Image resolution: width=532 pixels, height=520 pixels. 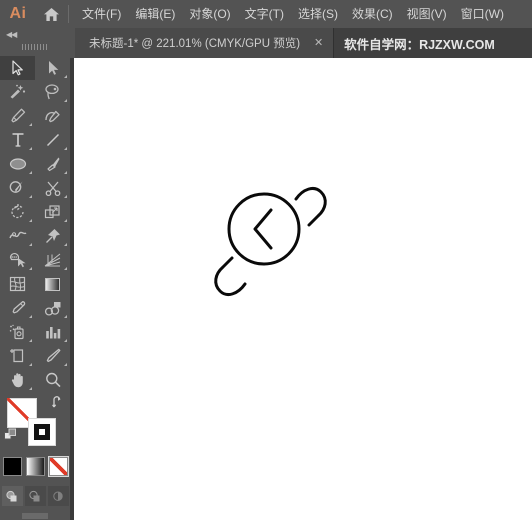 I want to click on gradient-tool, so click(x=52, y=284).